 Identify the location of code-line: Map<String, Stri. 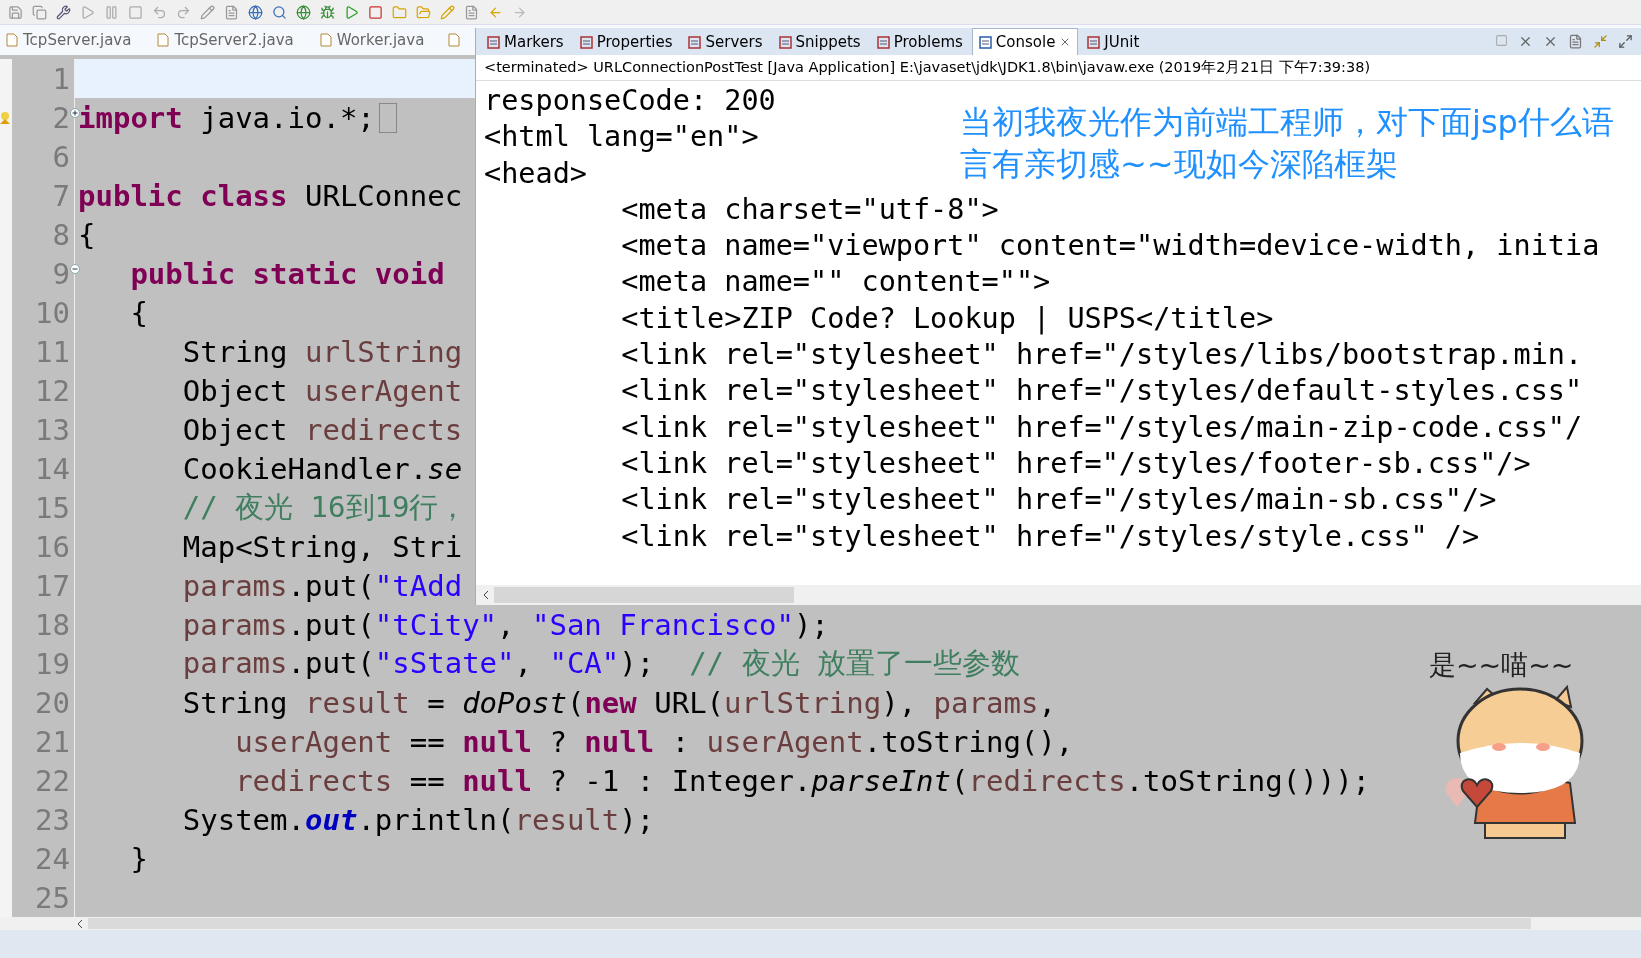
(322, 546).